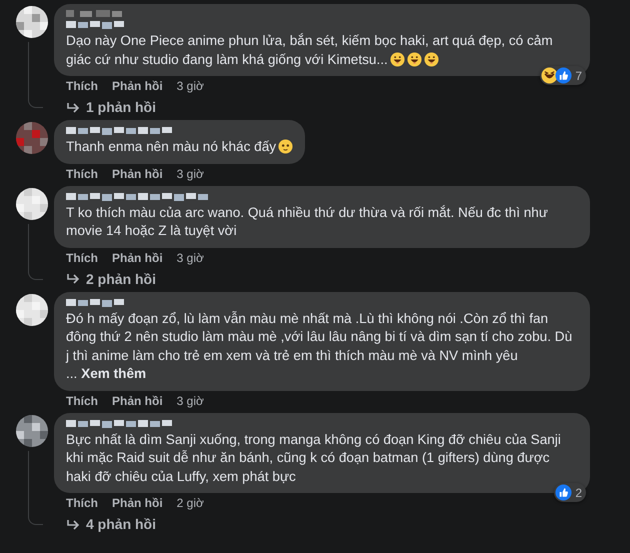 Image resolution: width=630 pixels, height=553 pixels. Describe the element at coordinates (342, 281) in the screenshot. I see `view-replies-link: 2 phản hồi` at that location.